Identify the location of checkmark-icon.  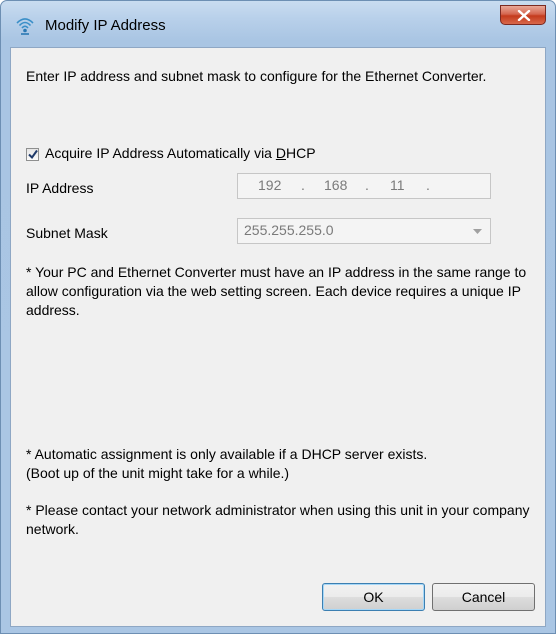
(33, 154).